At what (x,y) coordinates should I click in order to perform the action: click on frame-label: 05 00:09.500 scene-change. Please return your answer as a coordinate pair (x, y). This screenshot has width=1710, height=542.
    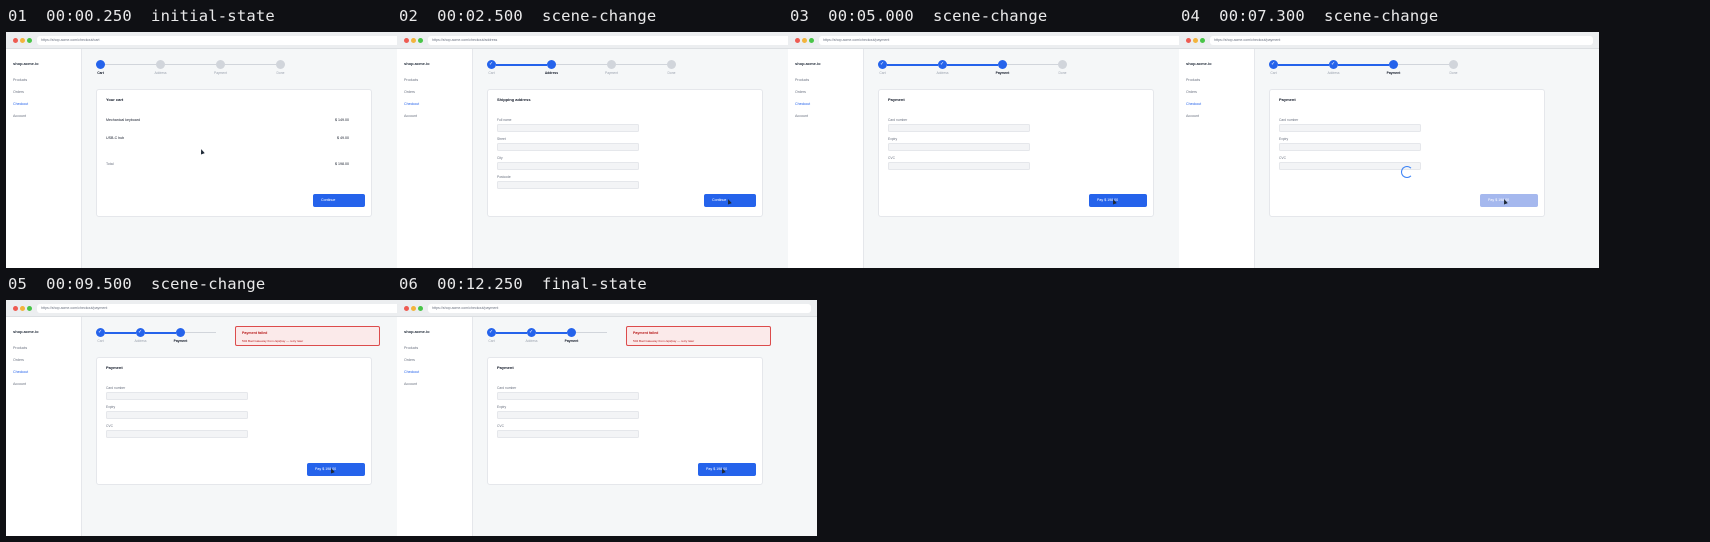
    Looking at the image, I should click on (136, 285).